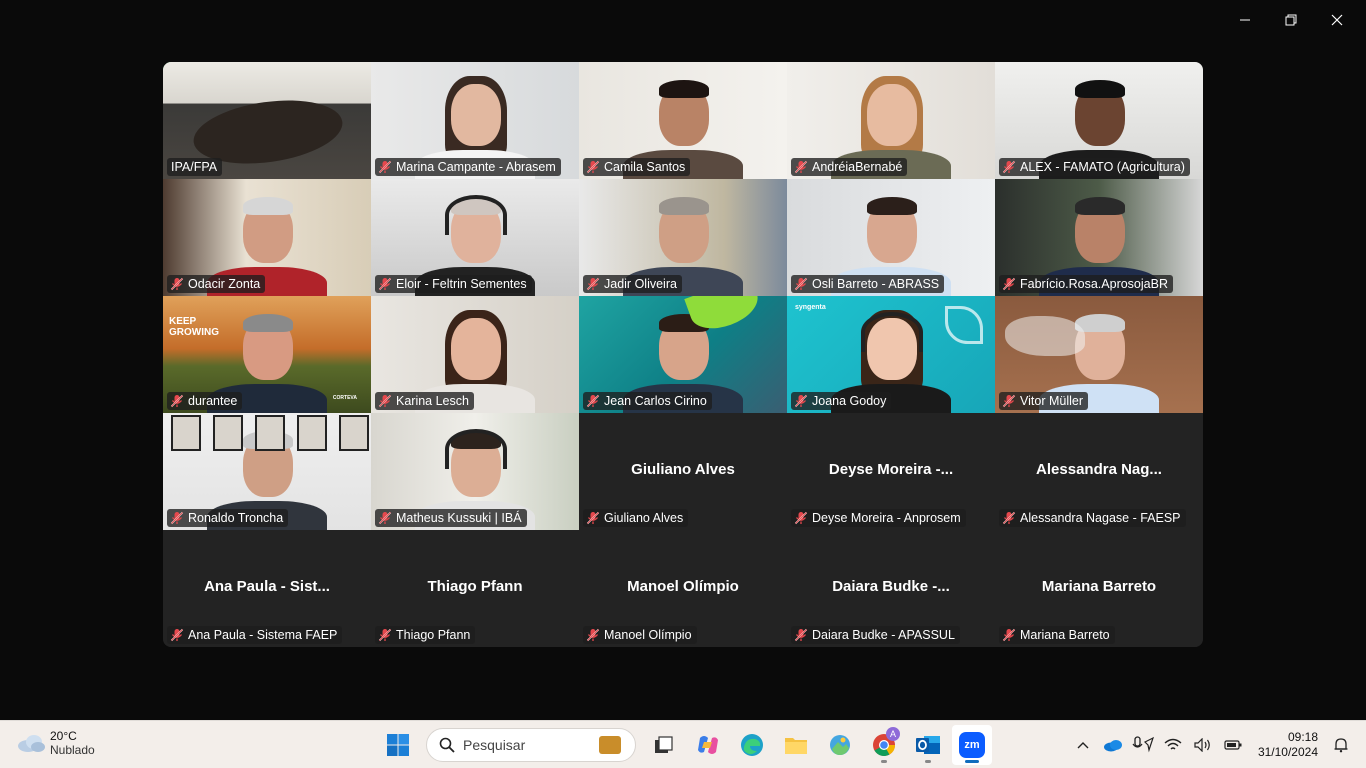  Describe the element at coordinates (531, 745) in the screenshot. I see `taskbar-search: Pesquisar` at that location.